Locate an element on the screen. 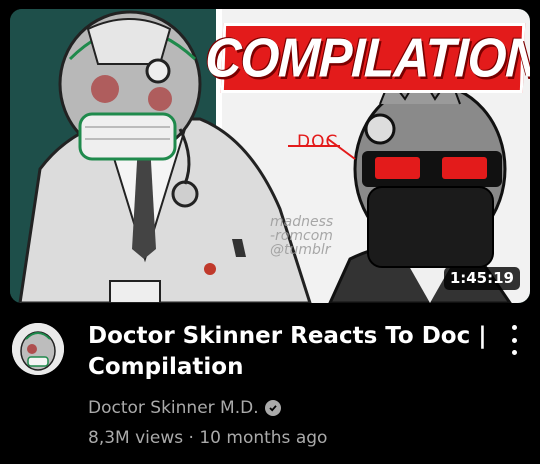  duration-badge: 1:45:19 is located at coordinates (481, 278).